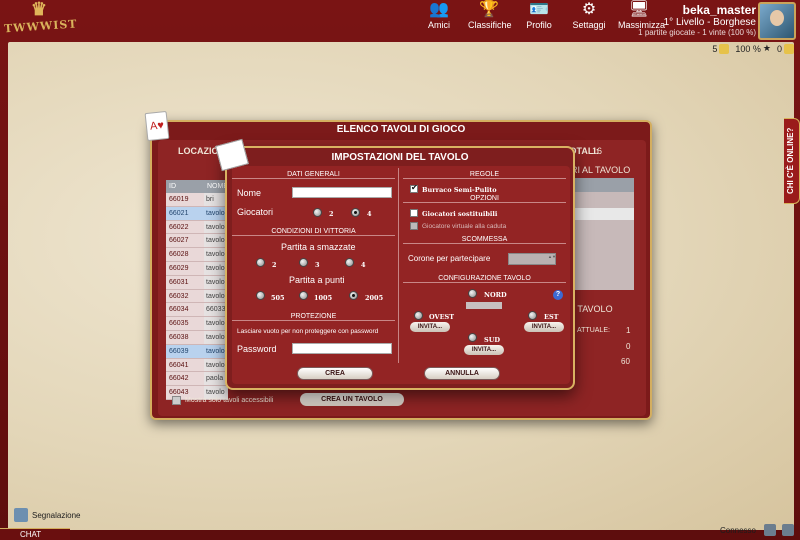  I want to click on col-id: ID, so click(185, 186).